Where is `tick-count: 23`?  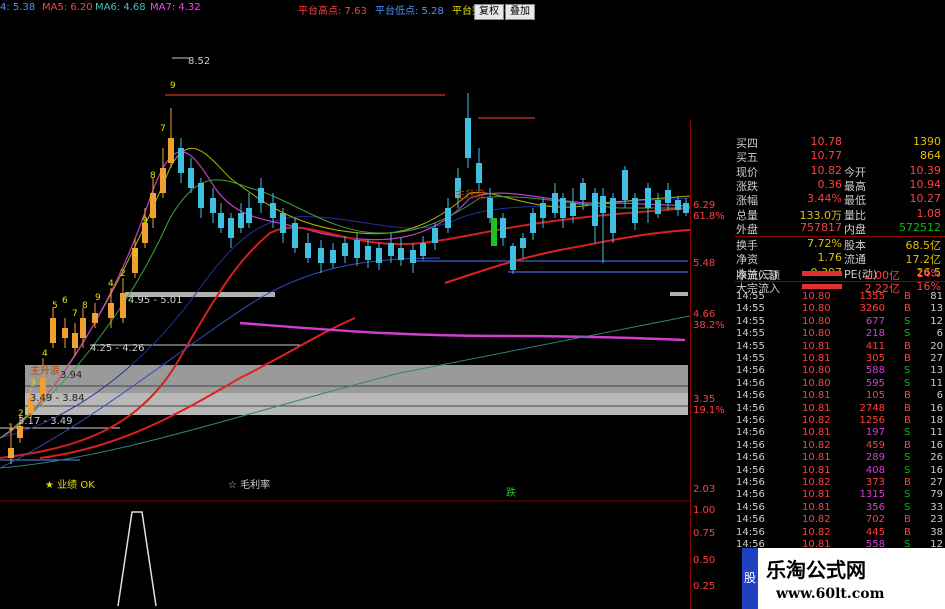
tick-count: 23 is located at coordinates (936, 520).